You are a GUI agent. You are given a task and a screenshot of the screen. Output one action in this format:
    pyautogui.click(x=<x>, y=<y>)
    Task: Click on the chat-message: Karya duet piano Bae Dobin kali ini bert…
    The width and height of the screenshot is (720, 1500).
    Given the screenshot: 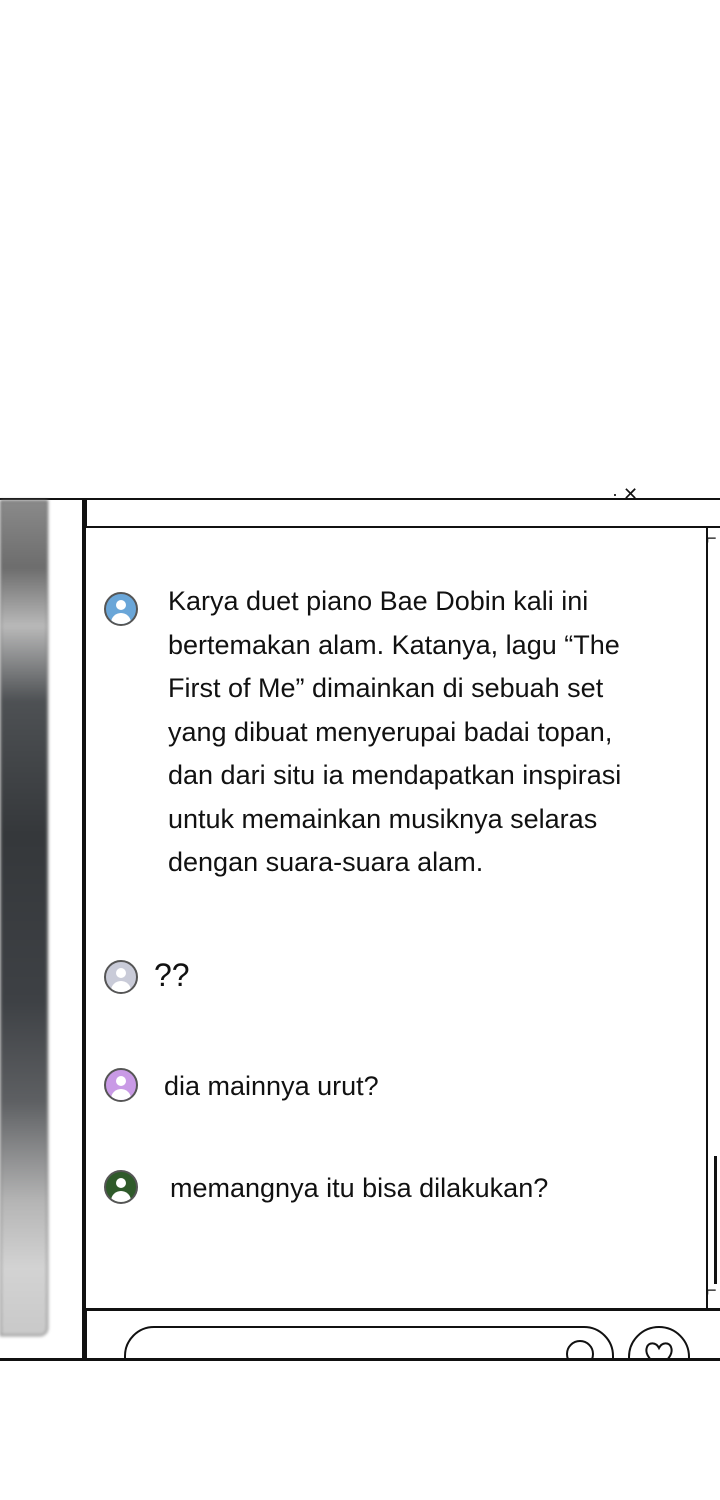 What is the action you would take?
    pyautogui.click(x=362, y=735)
    